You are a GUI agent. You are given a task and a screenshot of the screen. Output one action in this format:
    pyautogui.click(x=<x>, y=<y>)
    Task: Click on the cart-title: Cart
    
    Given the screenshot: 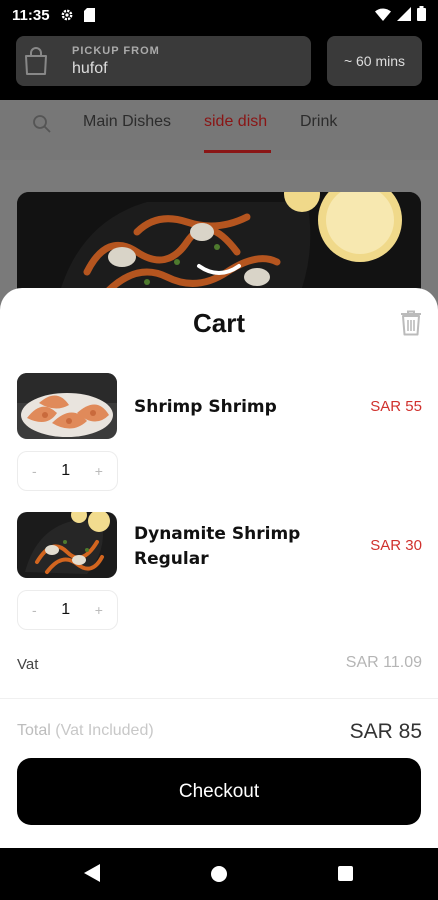 What is the action you would take?
    pyautogui.click(x=218, y=323)
    